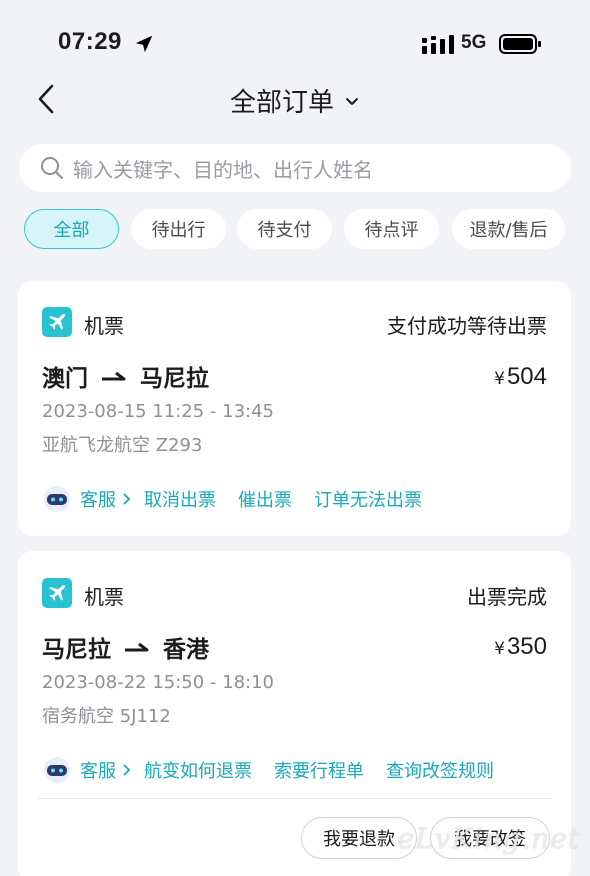 The image size is (590, 876). Describe the element at coordinates (90, 41) in the screenshot. I see `clock: 07:29` at that location.